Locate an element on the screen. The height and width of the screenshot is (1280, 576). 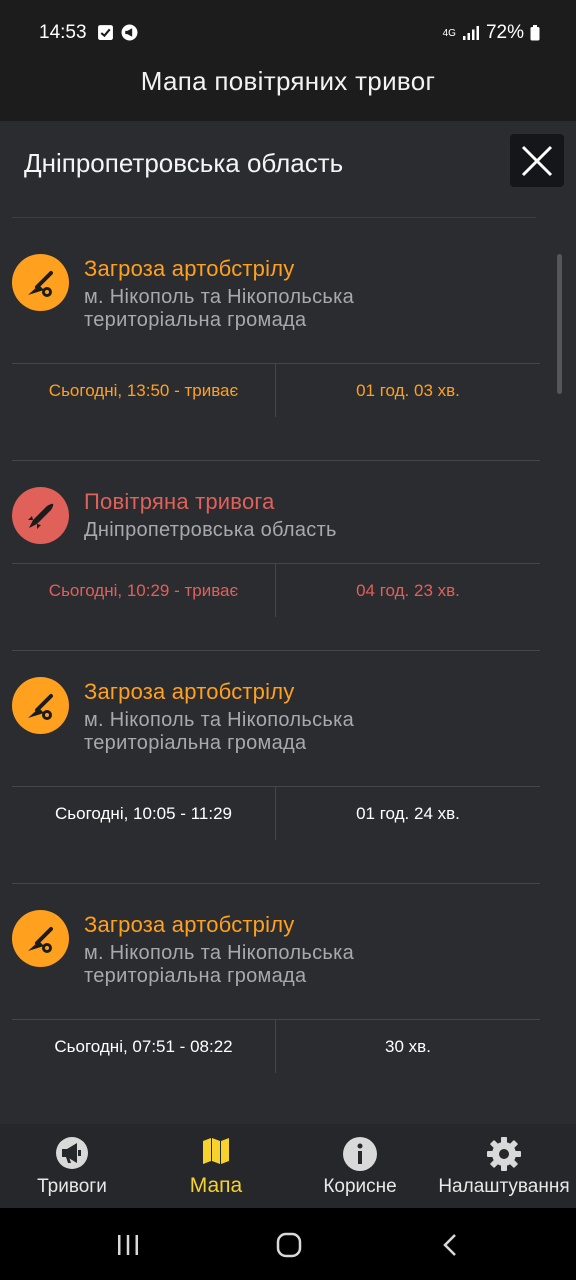
app-header: Мапа повітряних тривог is located at coordinates (288, 83).